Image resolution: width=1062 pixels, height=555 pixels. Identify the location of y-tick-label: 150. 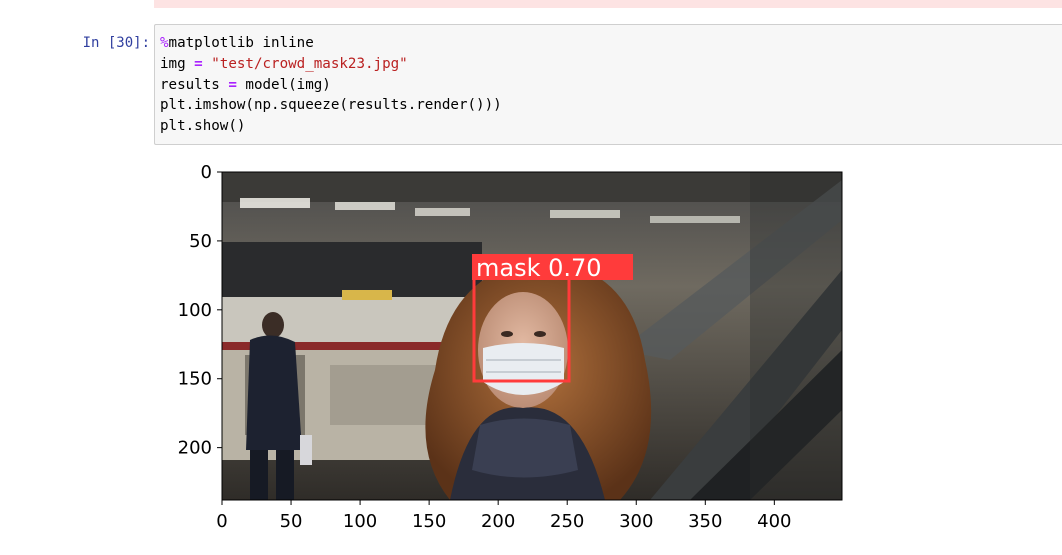
(195, 379).